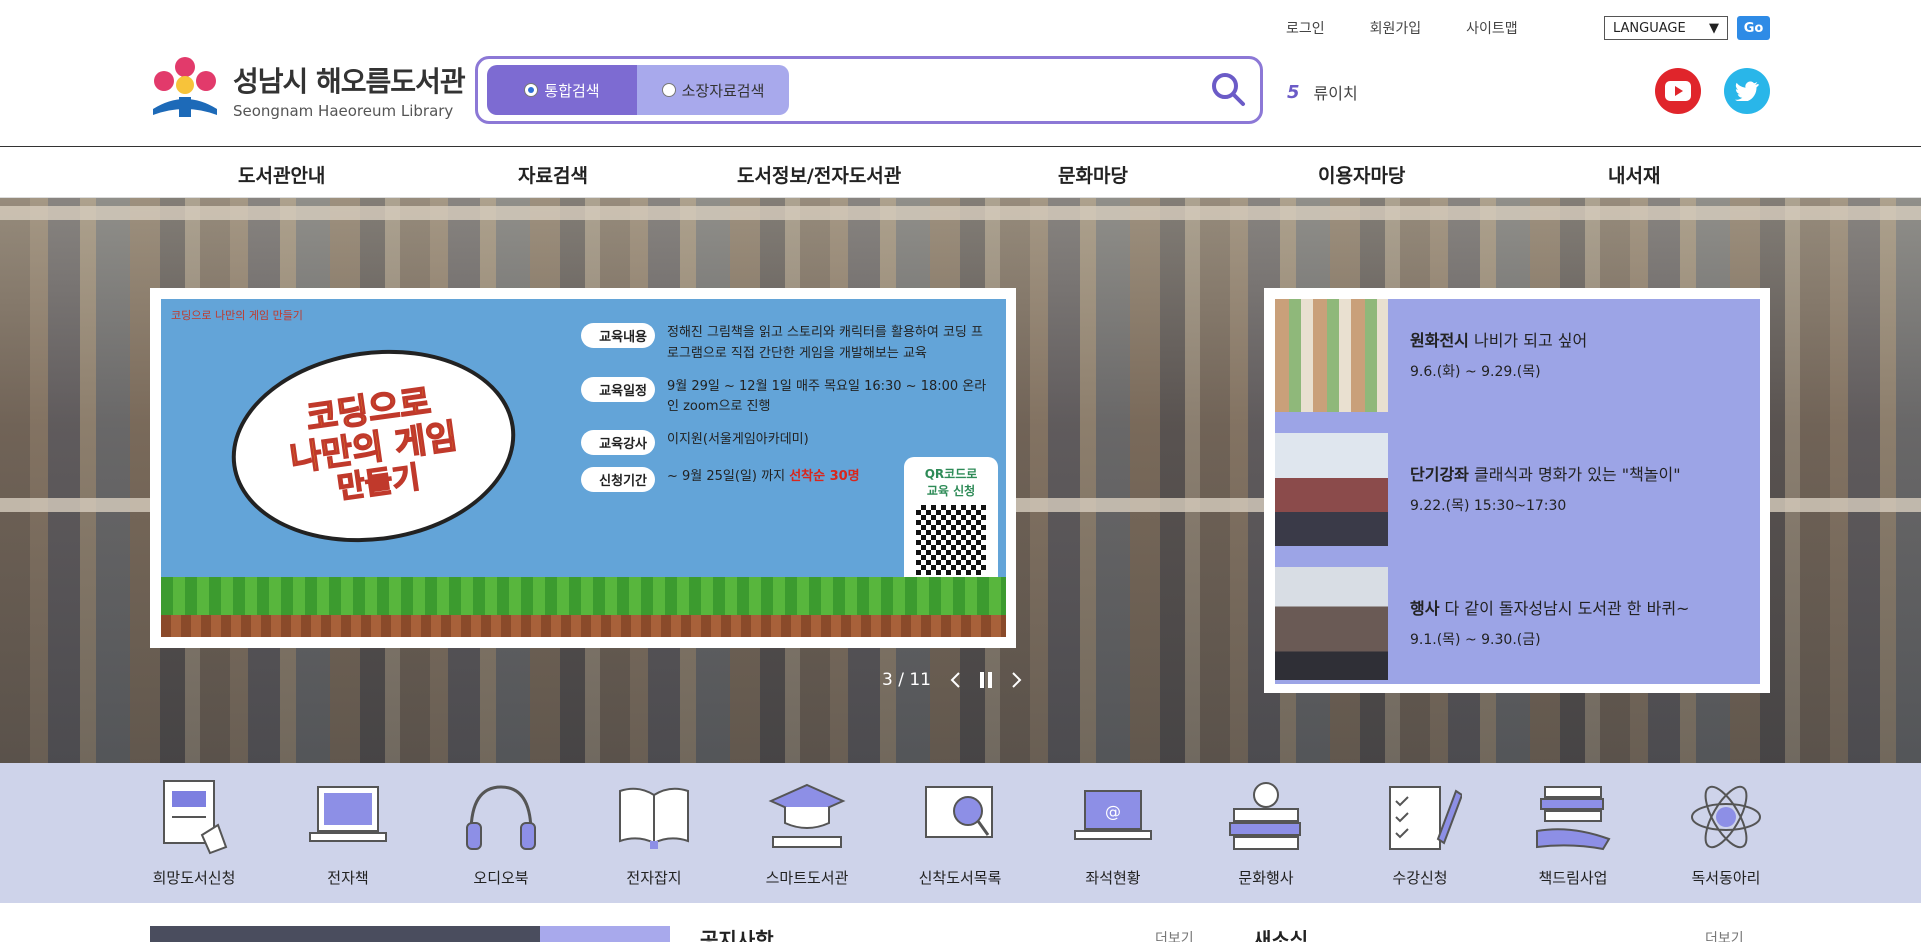 The height and width of the screenshot is (942, 1921). I want to click on banner-badge: 신청기간, so click(618, 480).